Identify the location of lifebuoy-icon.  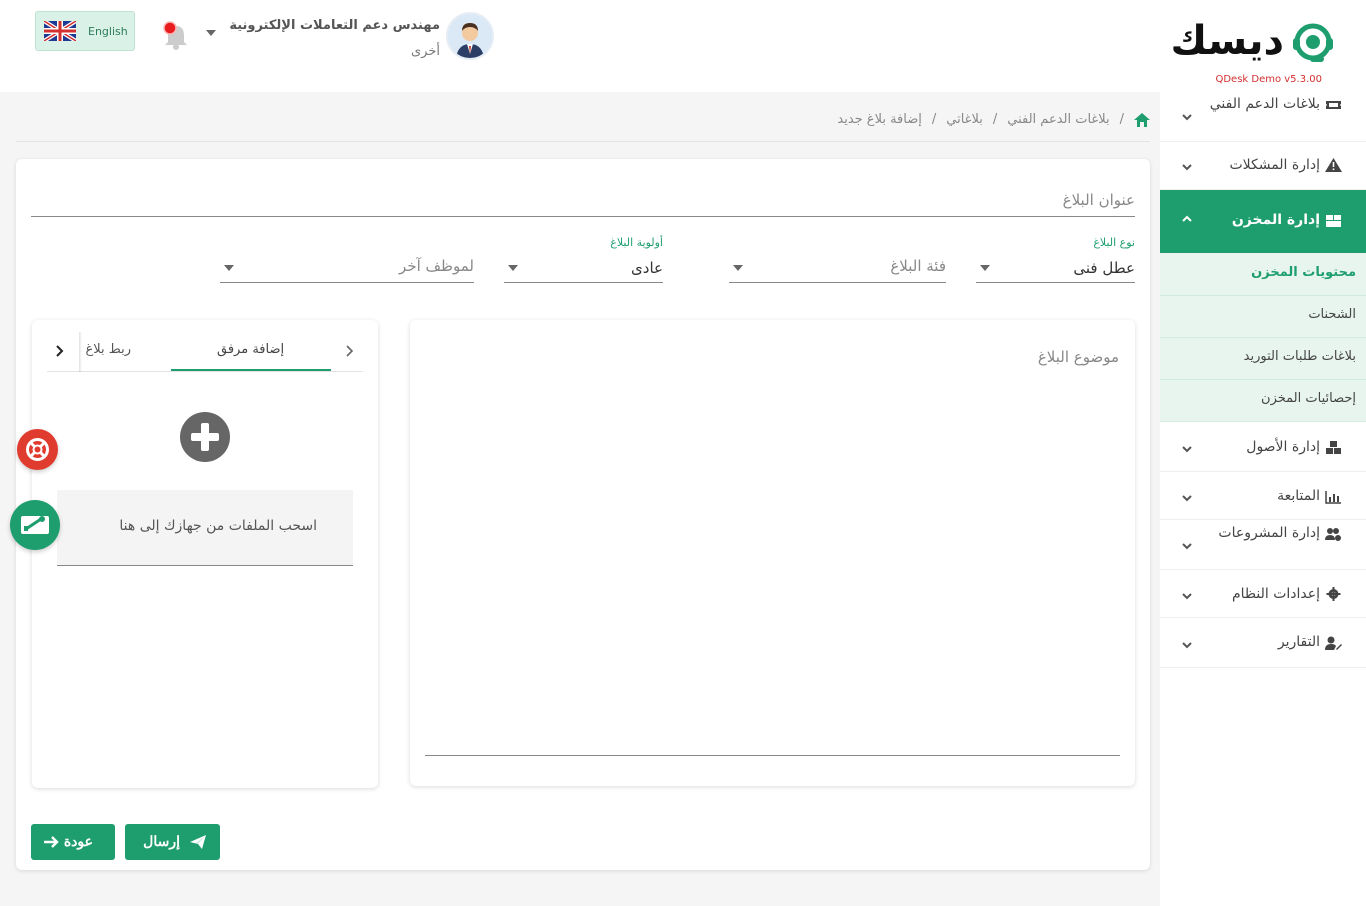
(37, 449).